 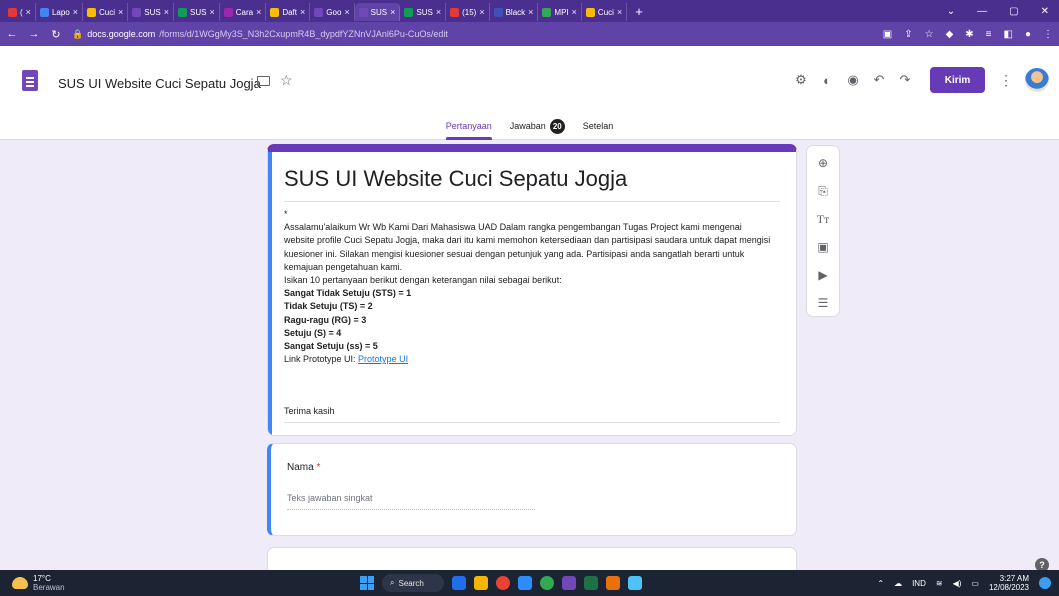 I want to click on browser-tab: MPI ×, so click(x=560, y=12).